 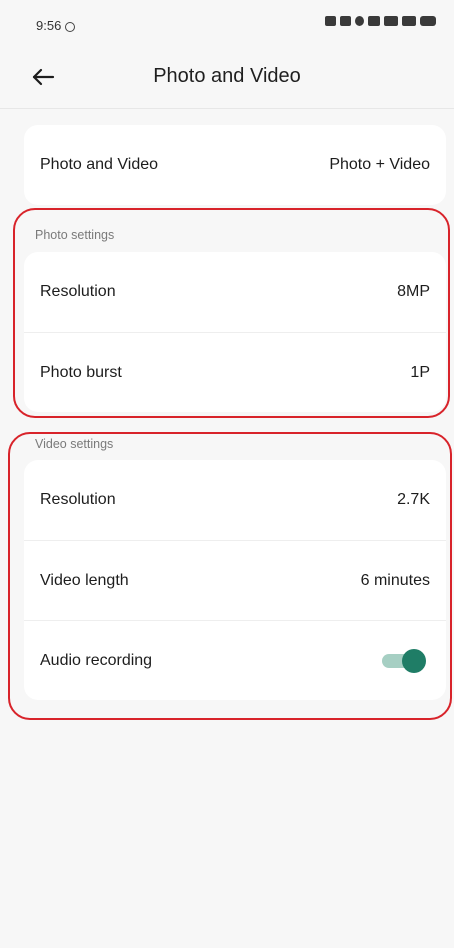 I want to click on status-time-text: 9:56, so click(x=49, y=25).